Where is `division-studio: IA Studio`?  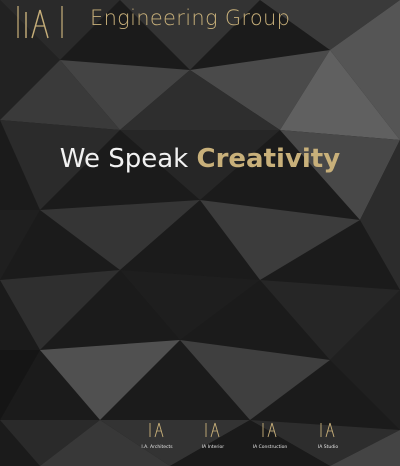 division-studio: IA Studio is located at coordinates (328, 440).